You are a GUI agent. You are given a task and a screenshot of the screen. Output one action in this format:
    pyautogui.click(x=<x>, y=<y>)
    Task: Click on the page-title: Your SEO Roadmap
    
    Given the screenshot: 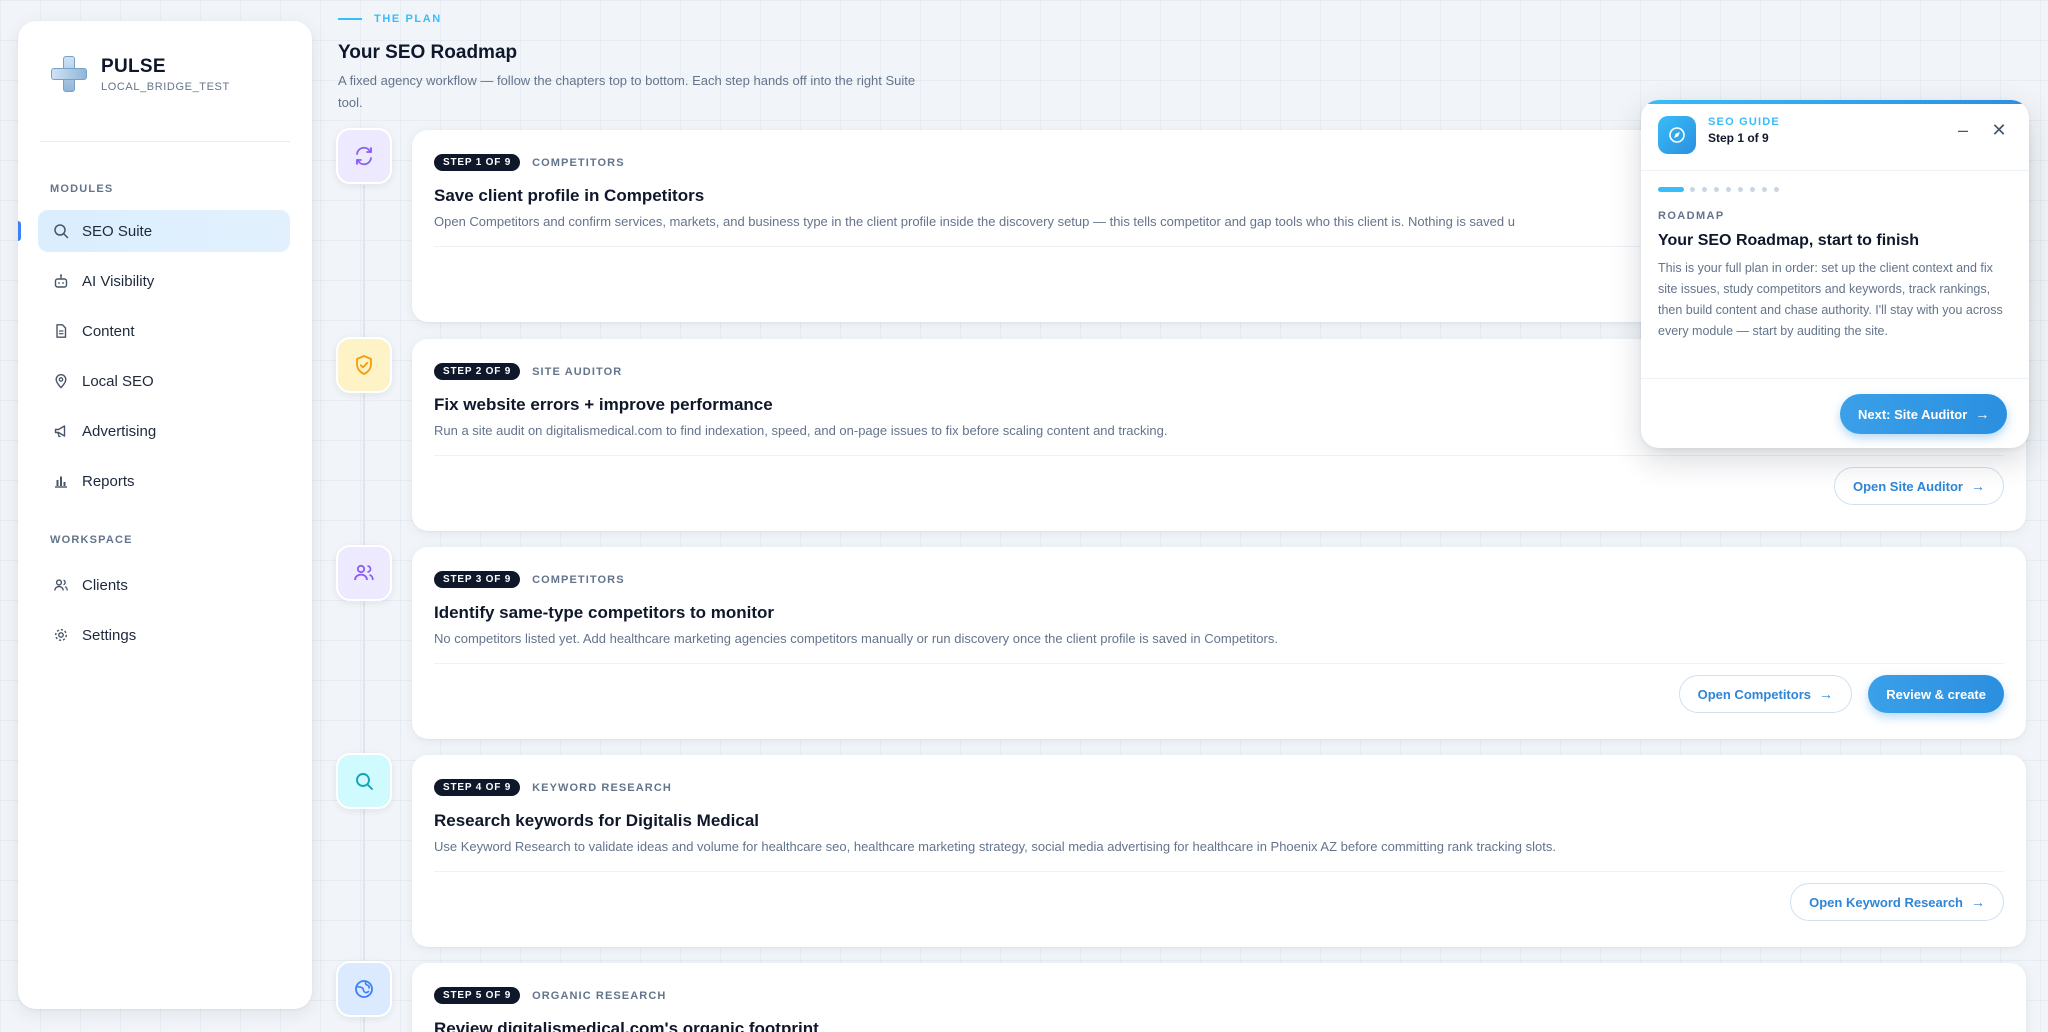 What is the action you would take?
    pyautogui.click(x=428, y=52)
    